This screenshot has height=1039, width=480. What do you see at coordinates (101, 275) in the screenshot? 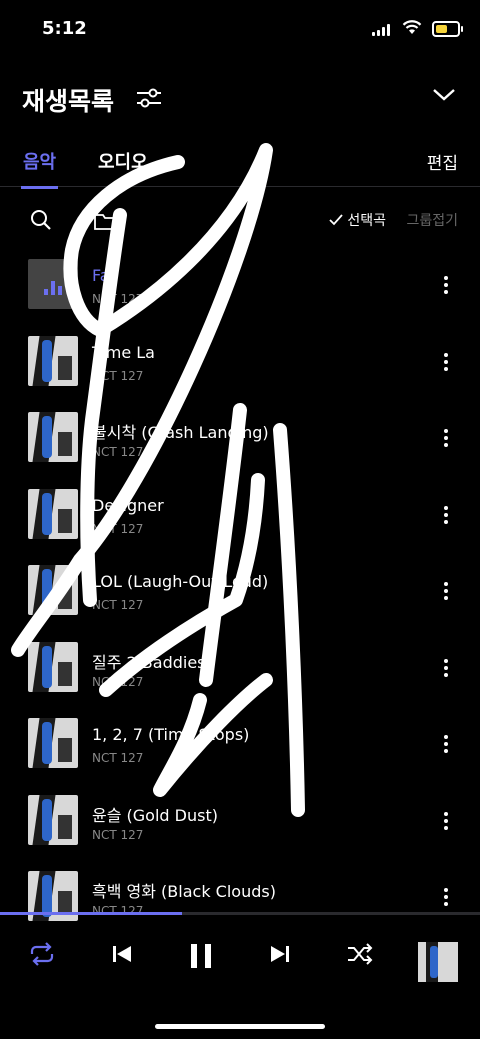
I see `song-title: Fa` at bounding box center [101, 275].